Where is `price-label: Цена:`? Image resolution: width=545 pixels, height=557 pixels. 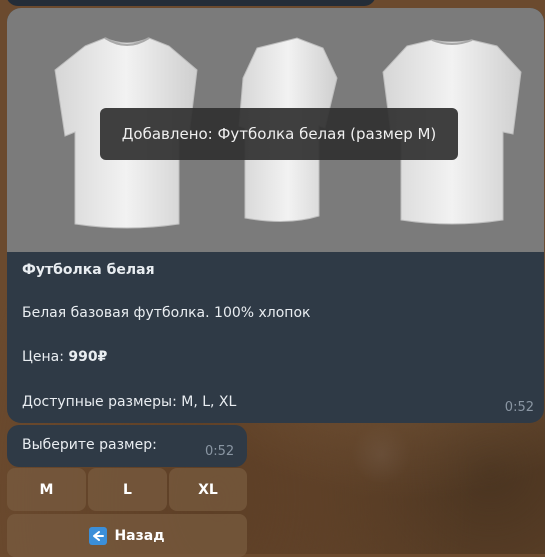
price-label: Цена: is located at coordinates (45, 357).